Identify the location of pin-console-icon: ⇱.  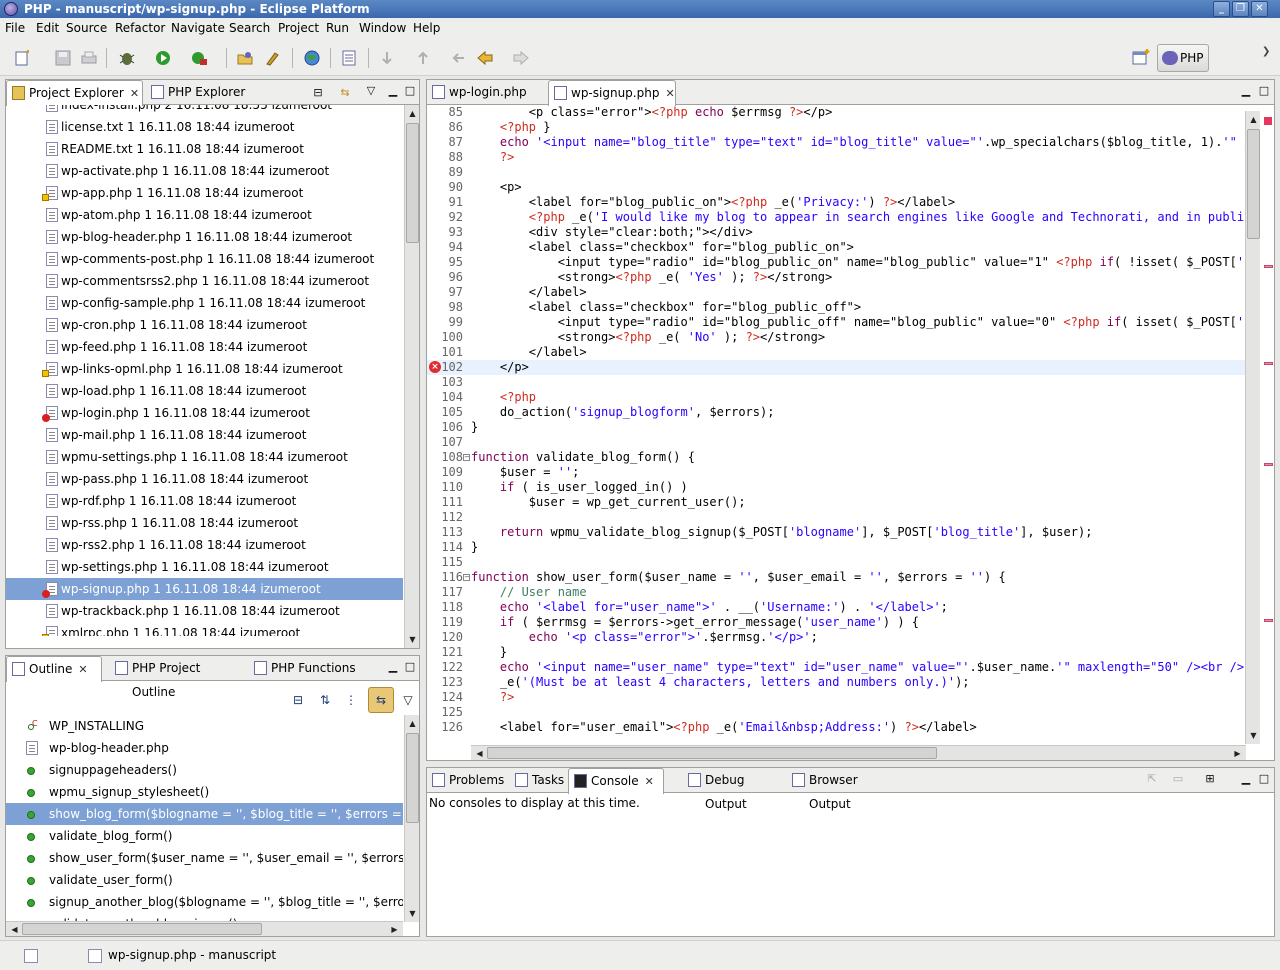
(1152, 779).